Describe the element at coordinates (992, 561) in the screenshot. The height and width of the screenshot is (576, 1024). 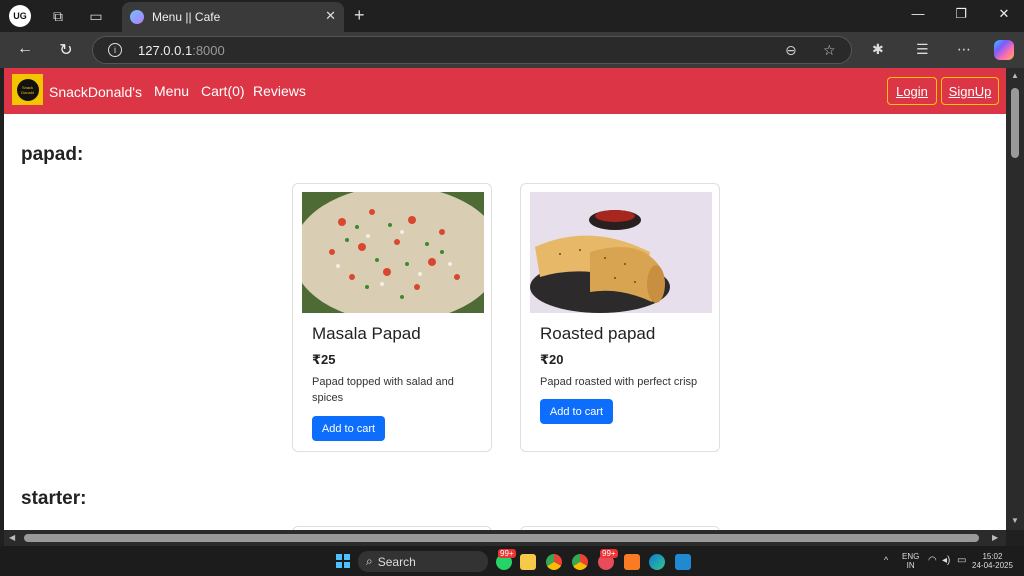
I see `clock: 15:02 24-04-2025` at that location.